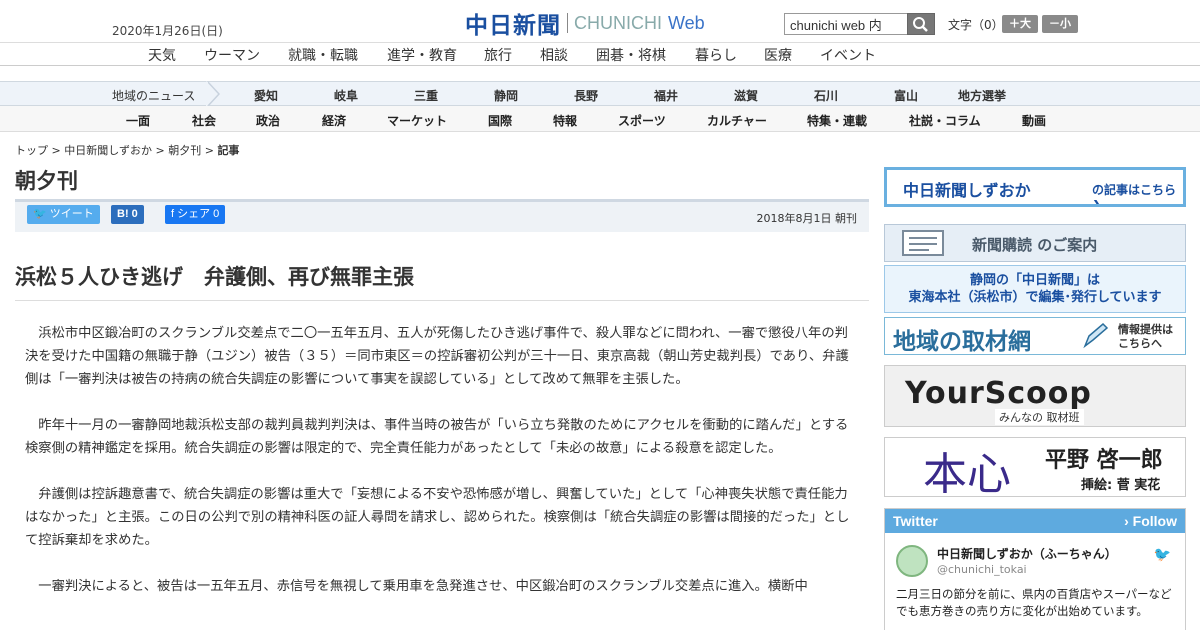 This screenshot has width=1200, height=630. I want to click on font-larger-button: ＋大, so click(1020, 24).